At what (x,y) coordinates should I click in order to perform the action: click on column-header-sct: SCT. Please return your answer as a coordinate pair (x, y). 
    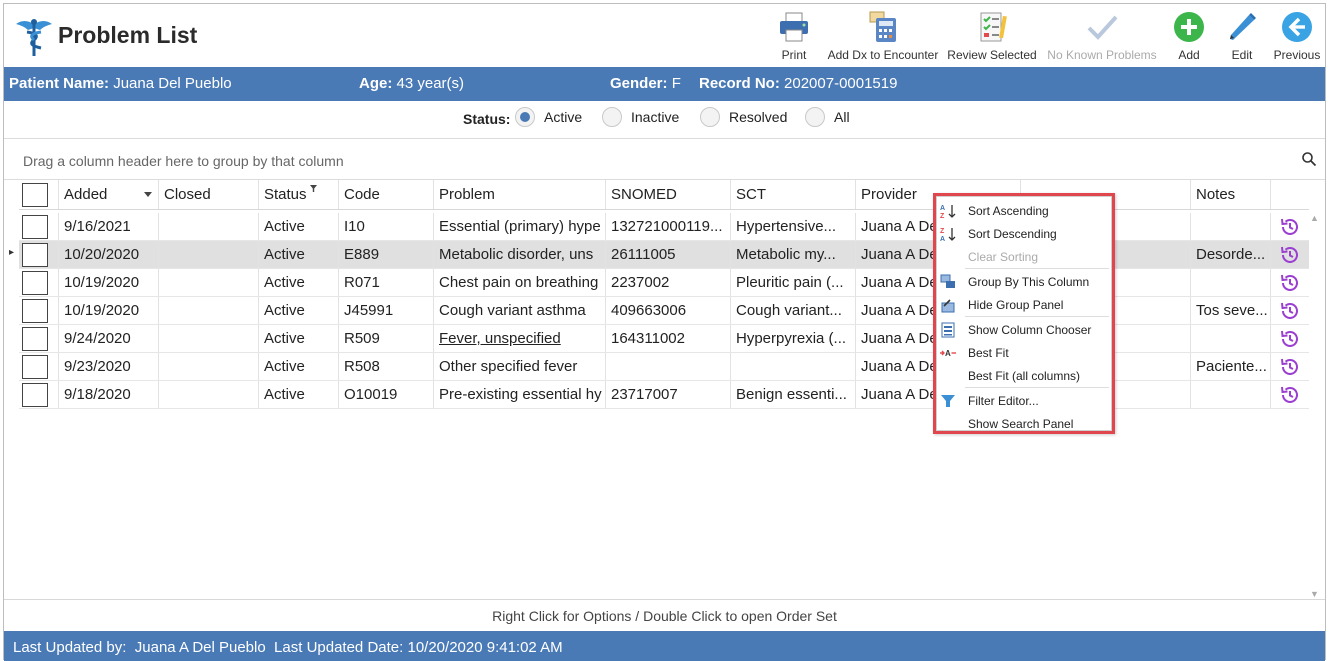
    Looking at the image, I should click on (793, 194).